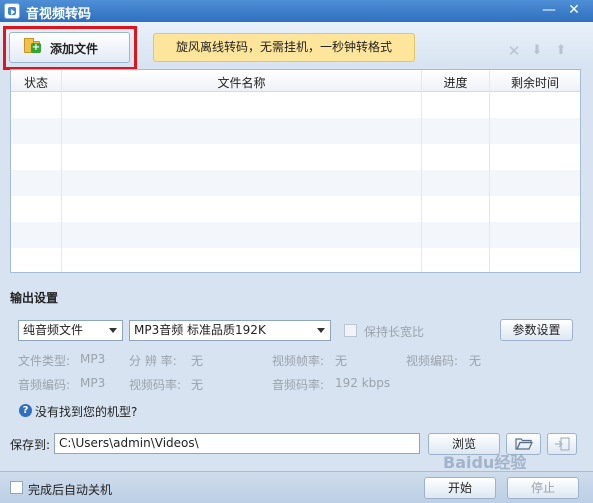  What do you see at coordinates (197, 385) in the screenshot?
I see `info-video-bitrate-value: 无` at bounding box center [197, 385].